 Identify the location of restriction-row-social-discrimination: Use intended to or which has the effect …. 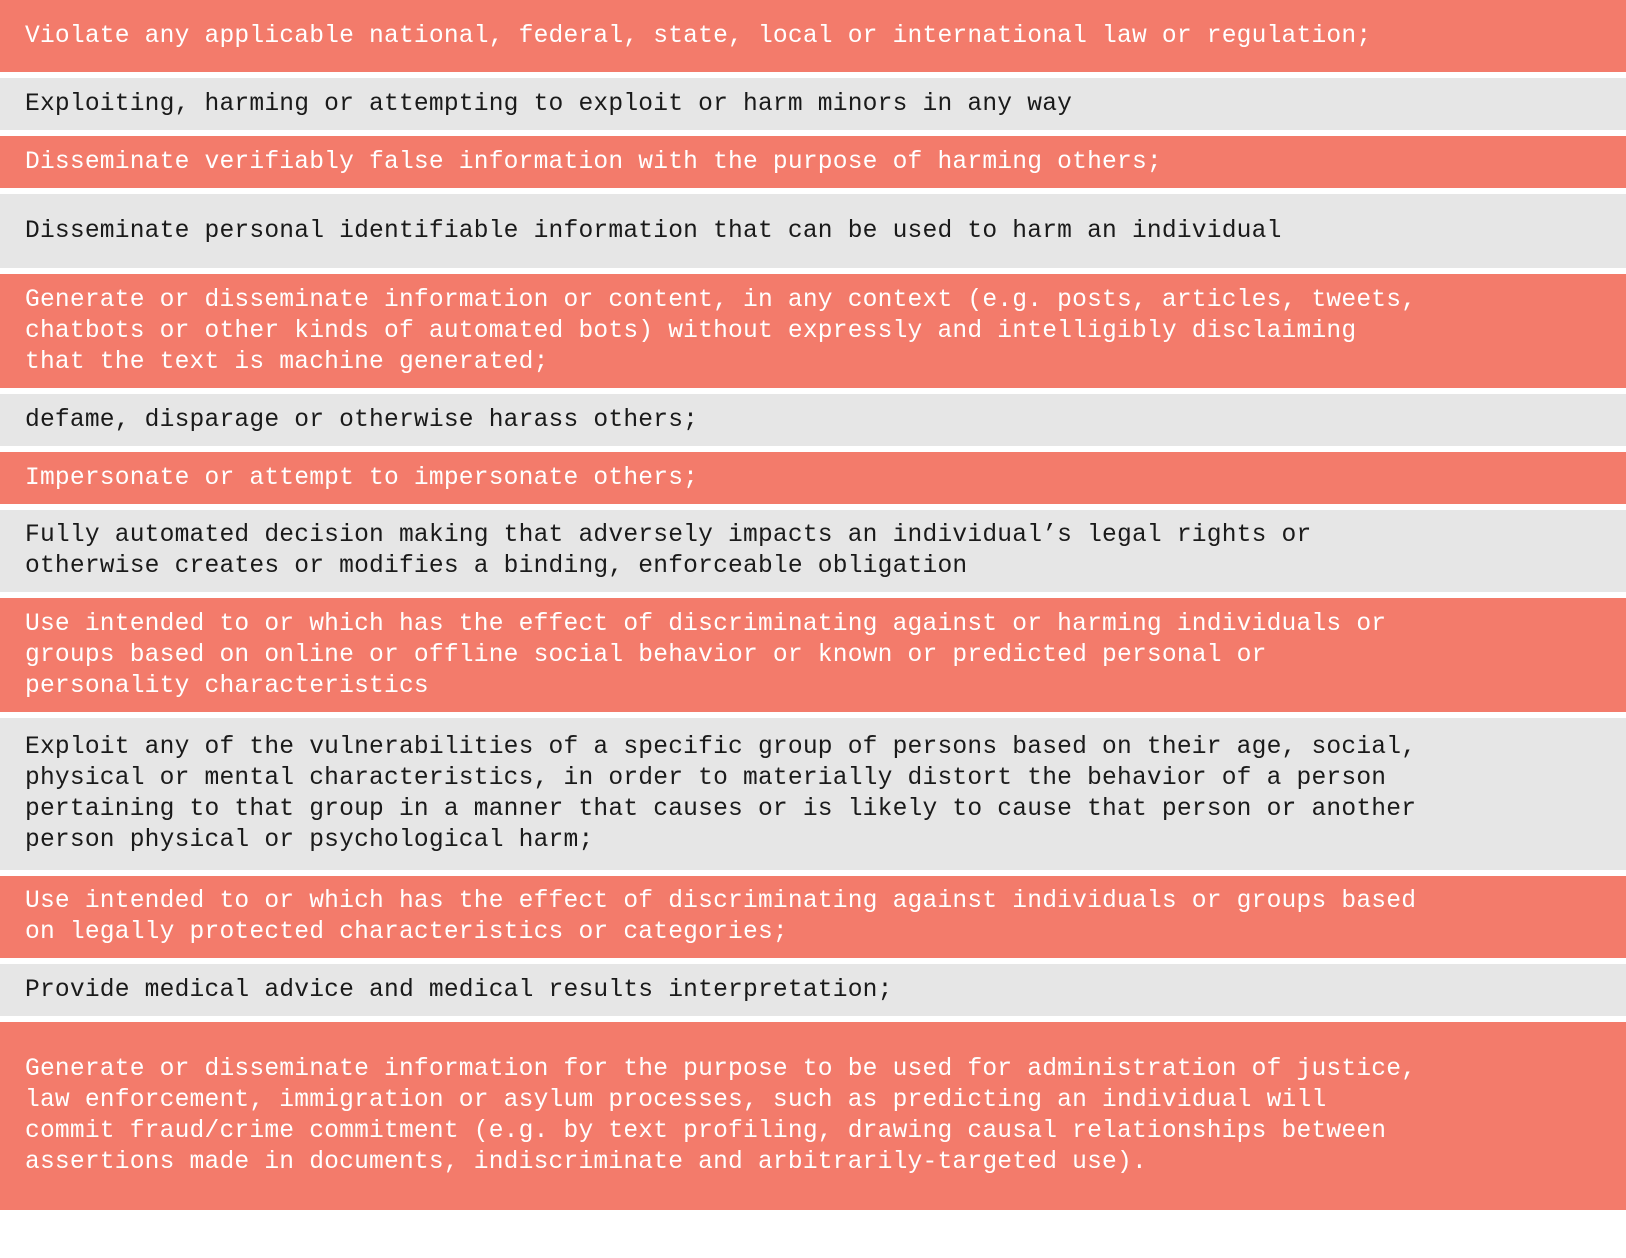
(813, 655).